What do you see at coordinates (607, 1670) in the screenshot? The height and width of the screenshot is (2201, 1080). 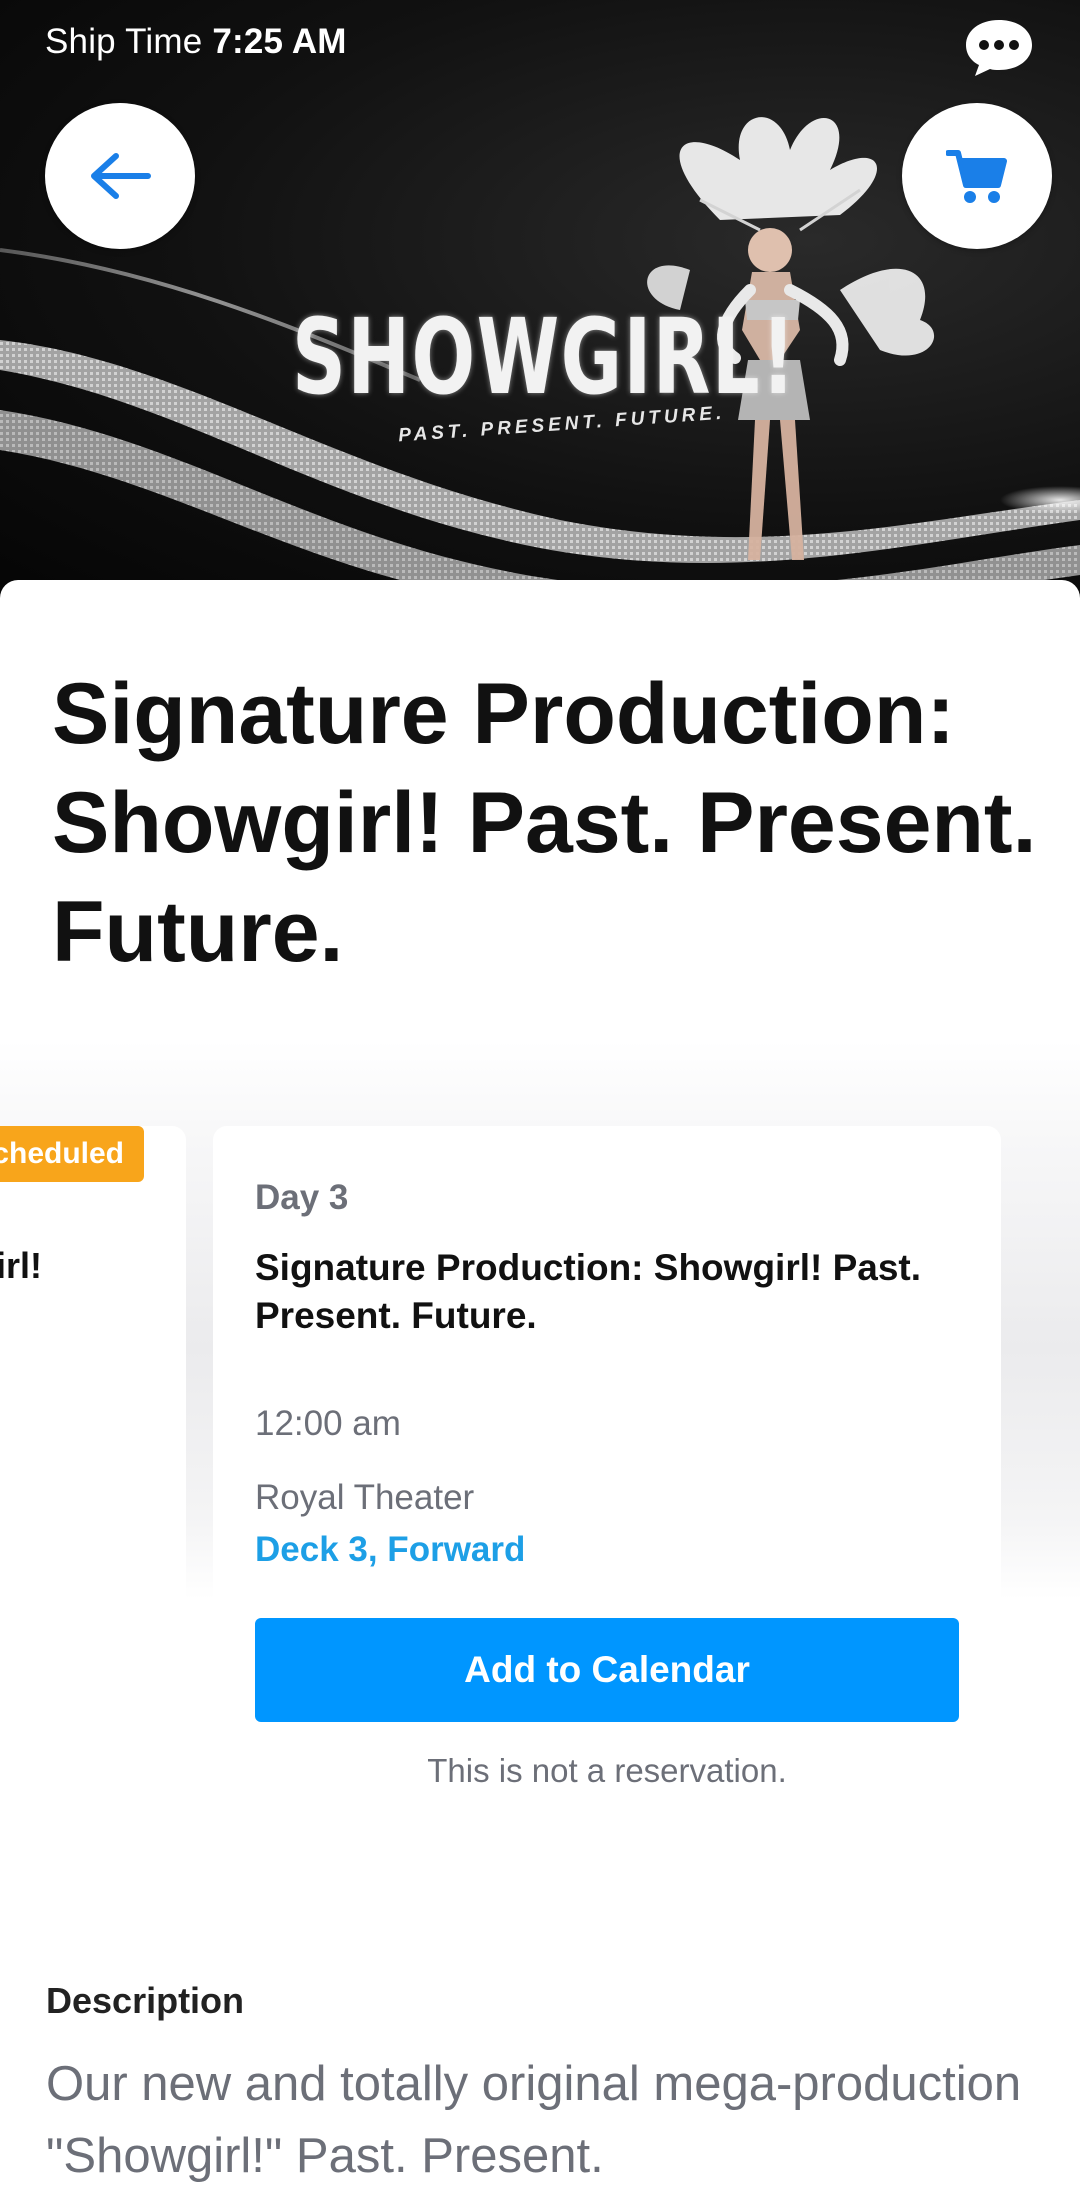 I see `add-to-calendar-button: Add to Calendar` at bounding box center [607, 1670].